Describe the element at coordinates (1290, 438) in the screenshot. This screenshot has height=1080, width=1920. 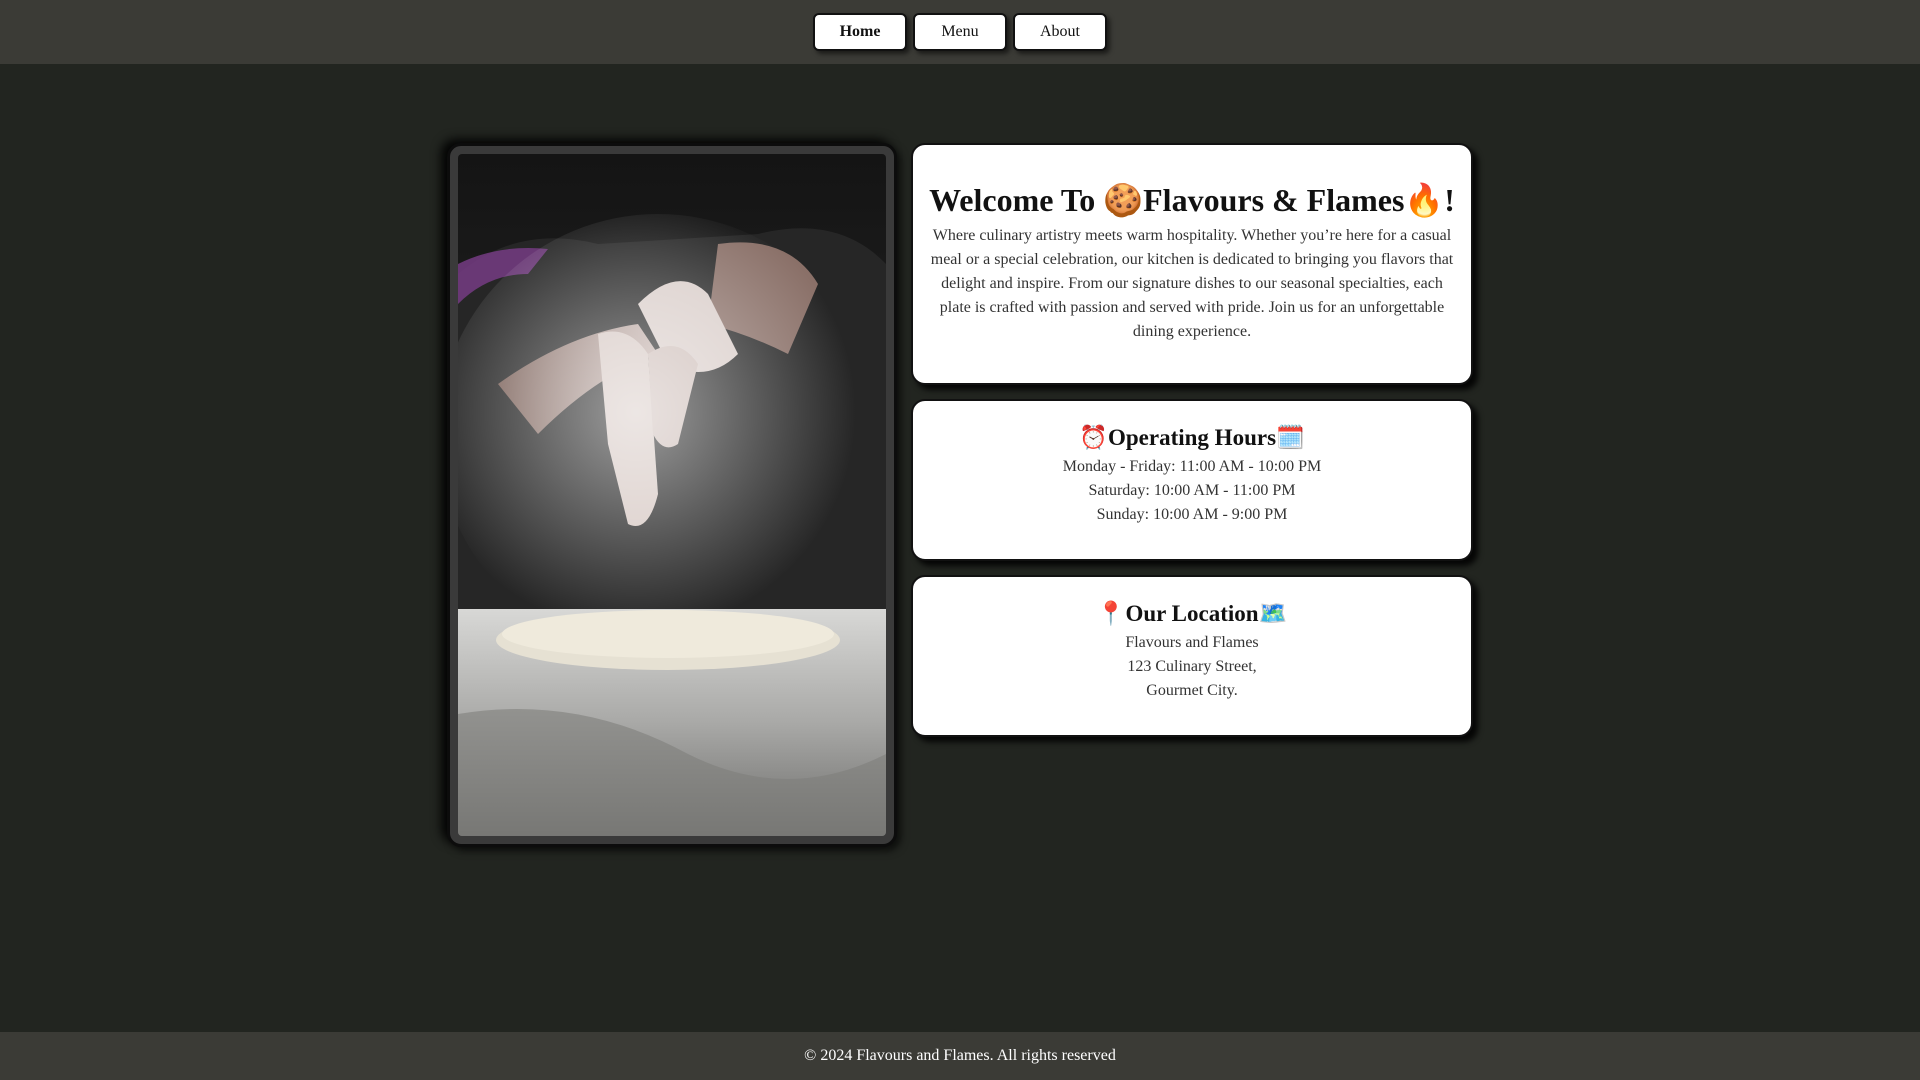
I see `calendar-icon: 🗓️` at that location.